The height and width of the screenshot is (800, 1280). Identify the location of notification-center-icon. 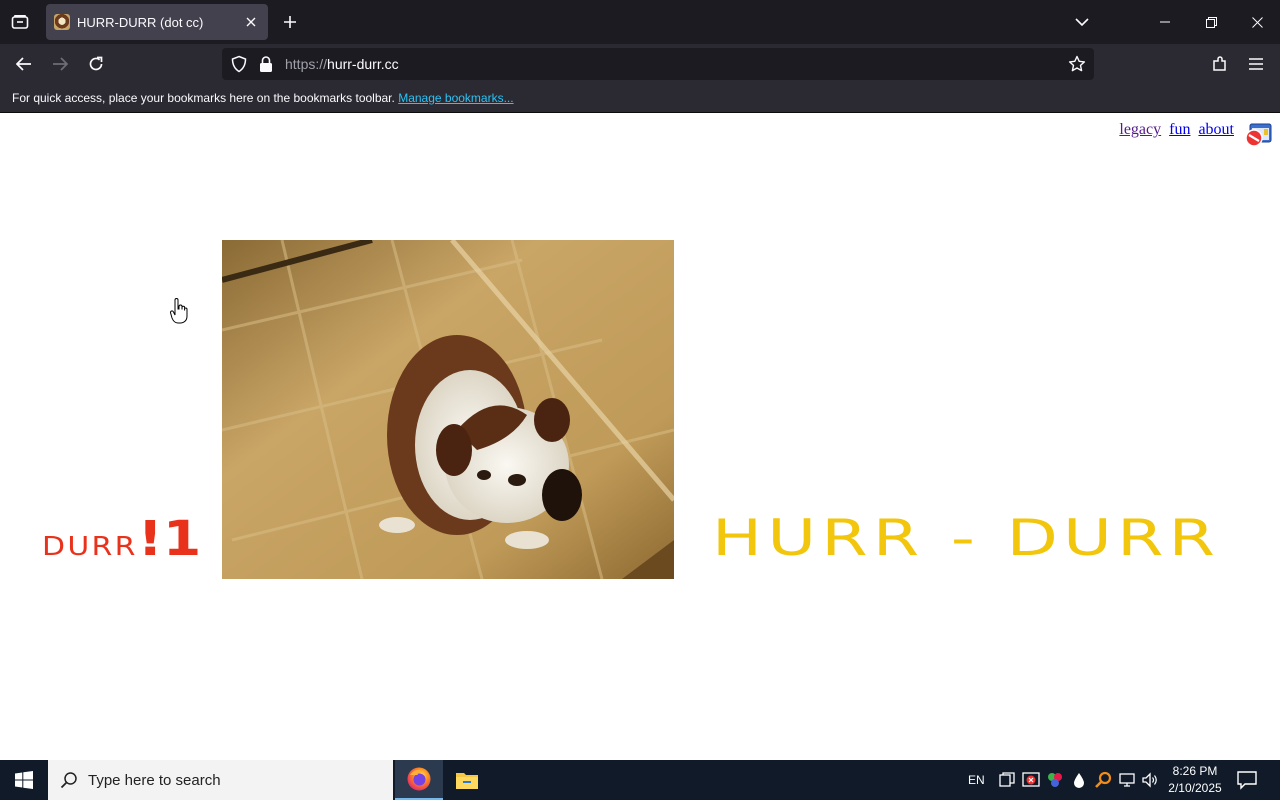
(1247, 780).